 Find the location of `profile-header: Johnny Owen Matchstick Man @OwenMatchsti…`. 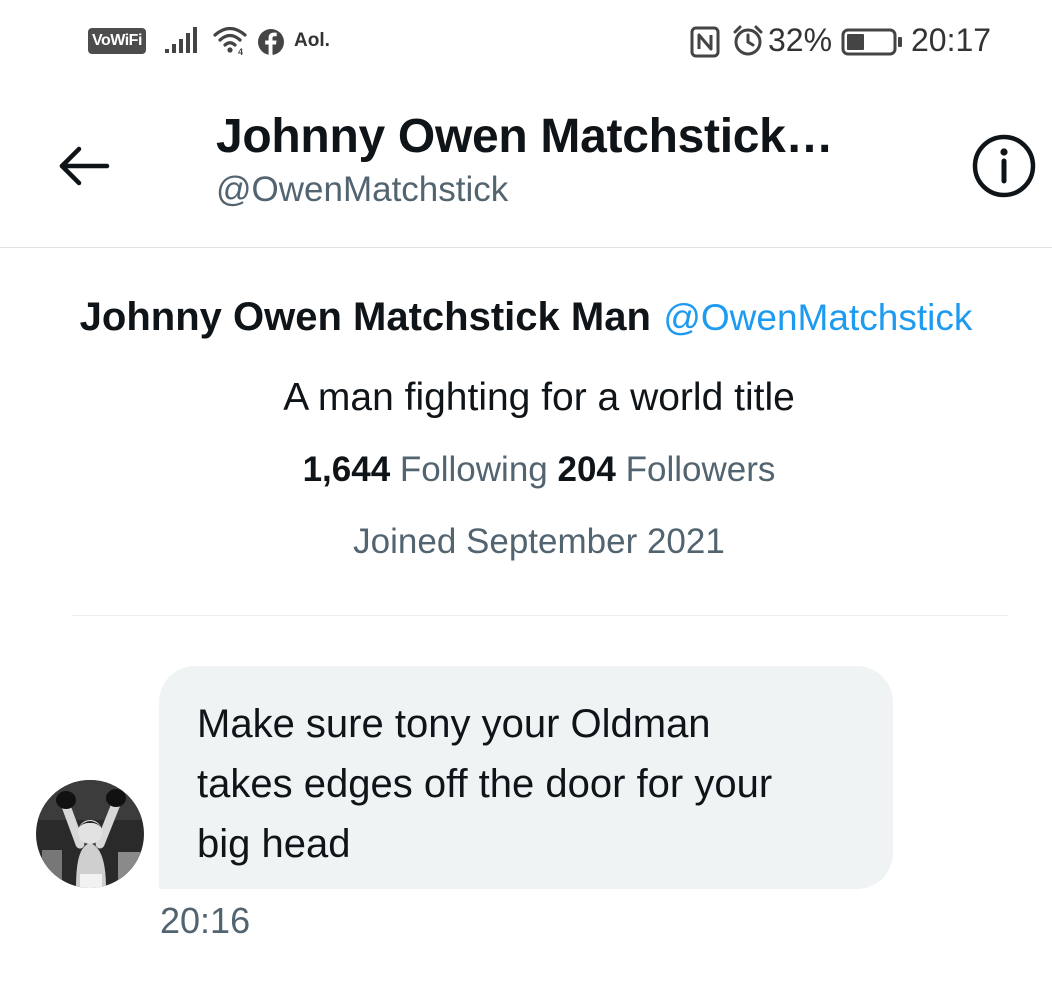

profile-header: Johnny Owen Matchstick Man @OwenMatchsti… is located at coordinates (526, 317).